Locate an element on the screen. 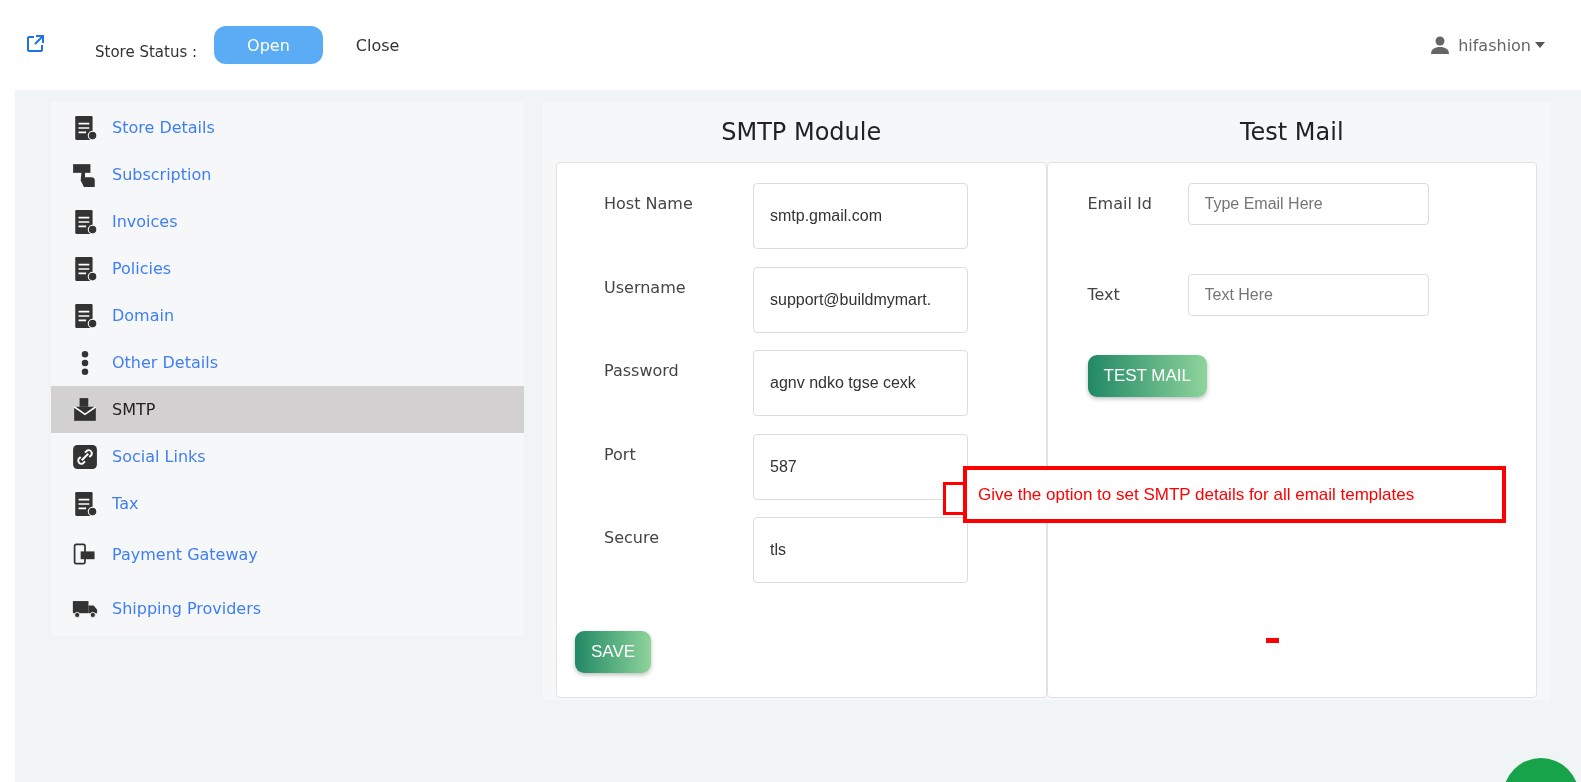 This screenshot has width=1581, height=782. test-mail-button: TEST MAIL is located at coordinates (1147, 376).